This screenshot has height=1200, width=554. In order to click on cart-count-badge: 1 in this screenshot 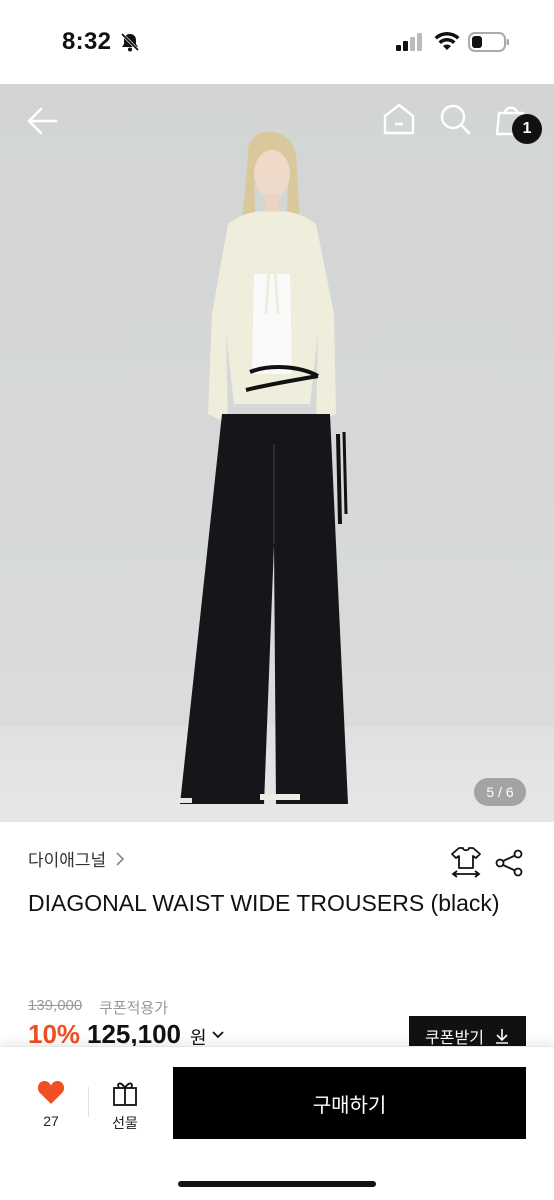, I will do `click(527, 129)`.